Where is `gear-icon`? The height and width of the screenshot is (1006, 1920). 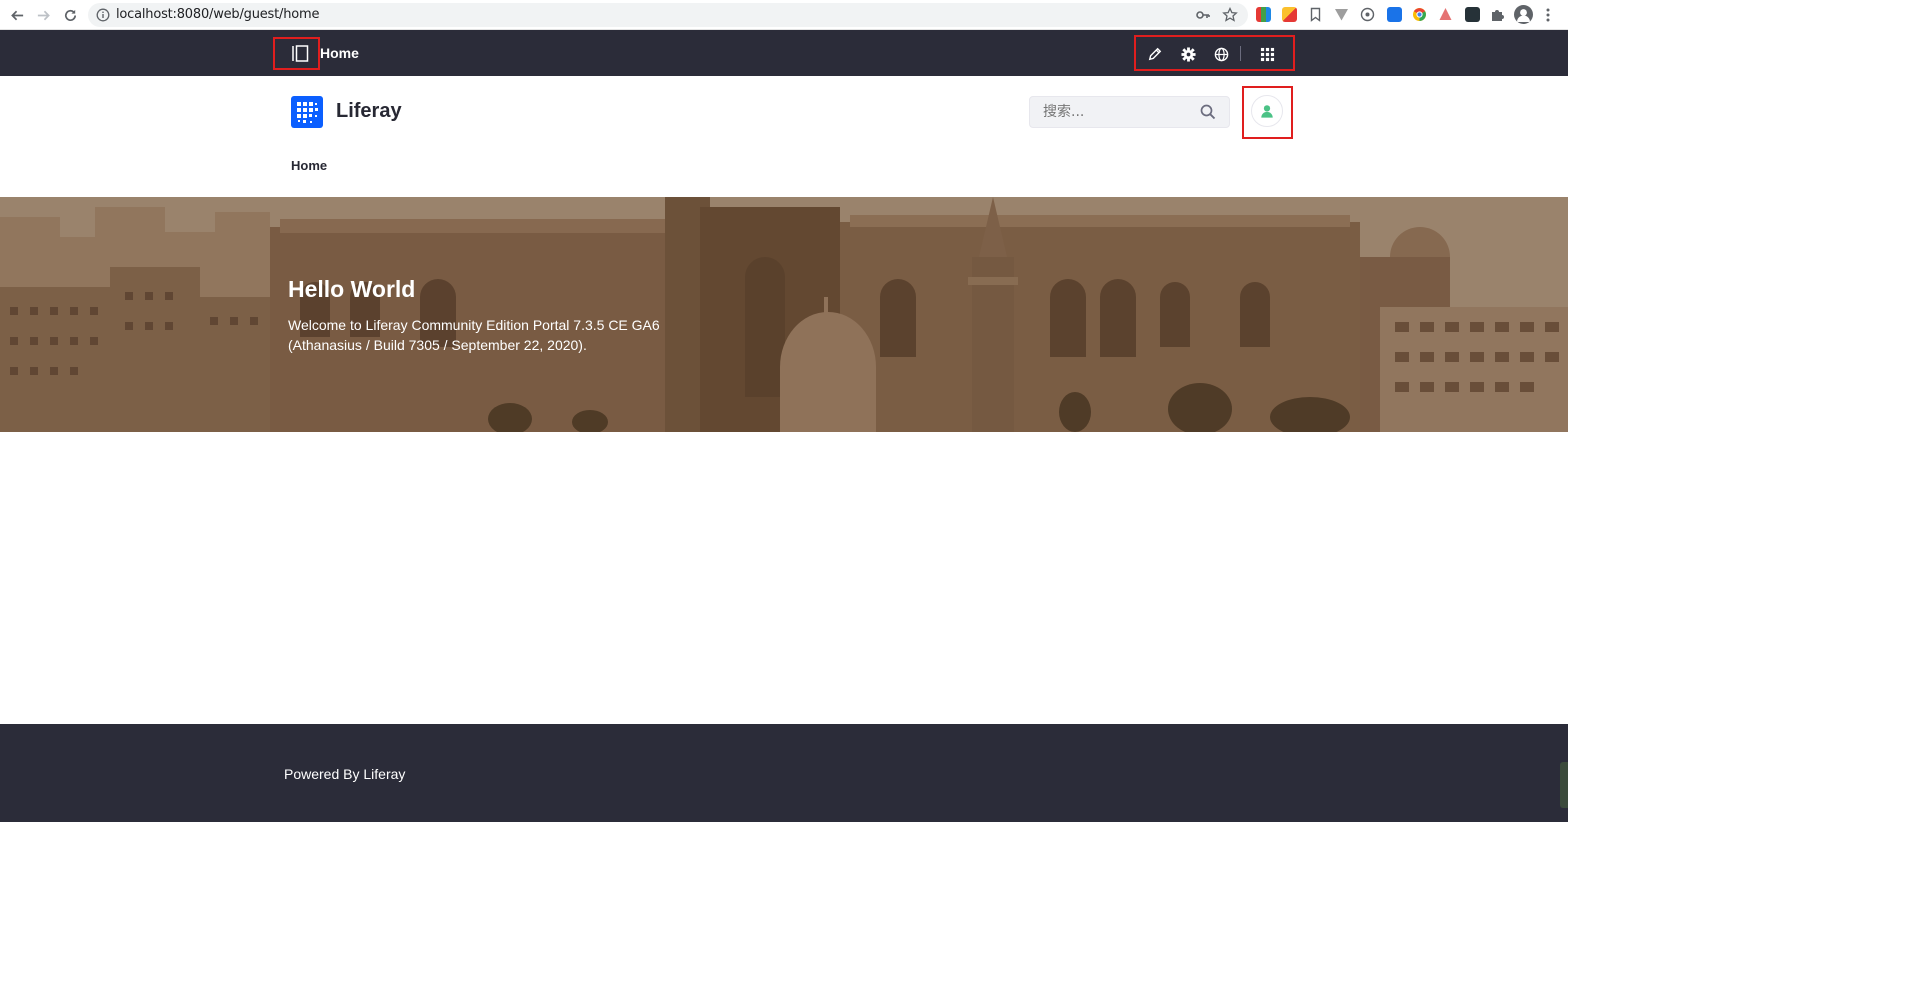
gear-icon is located at coordinates (1188, 54).